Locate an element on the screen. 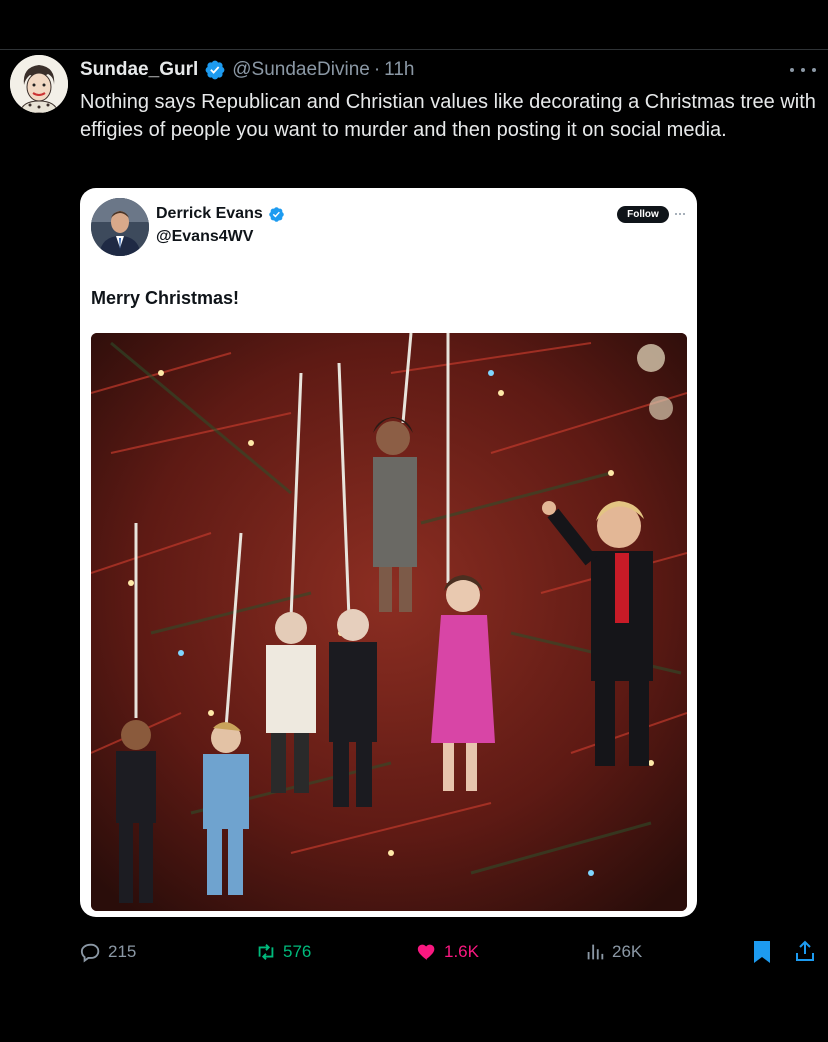  share-icon is located at coordinates (805, 951).